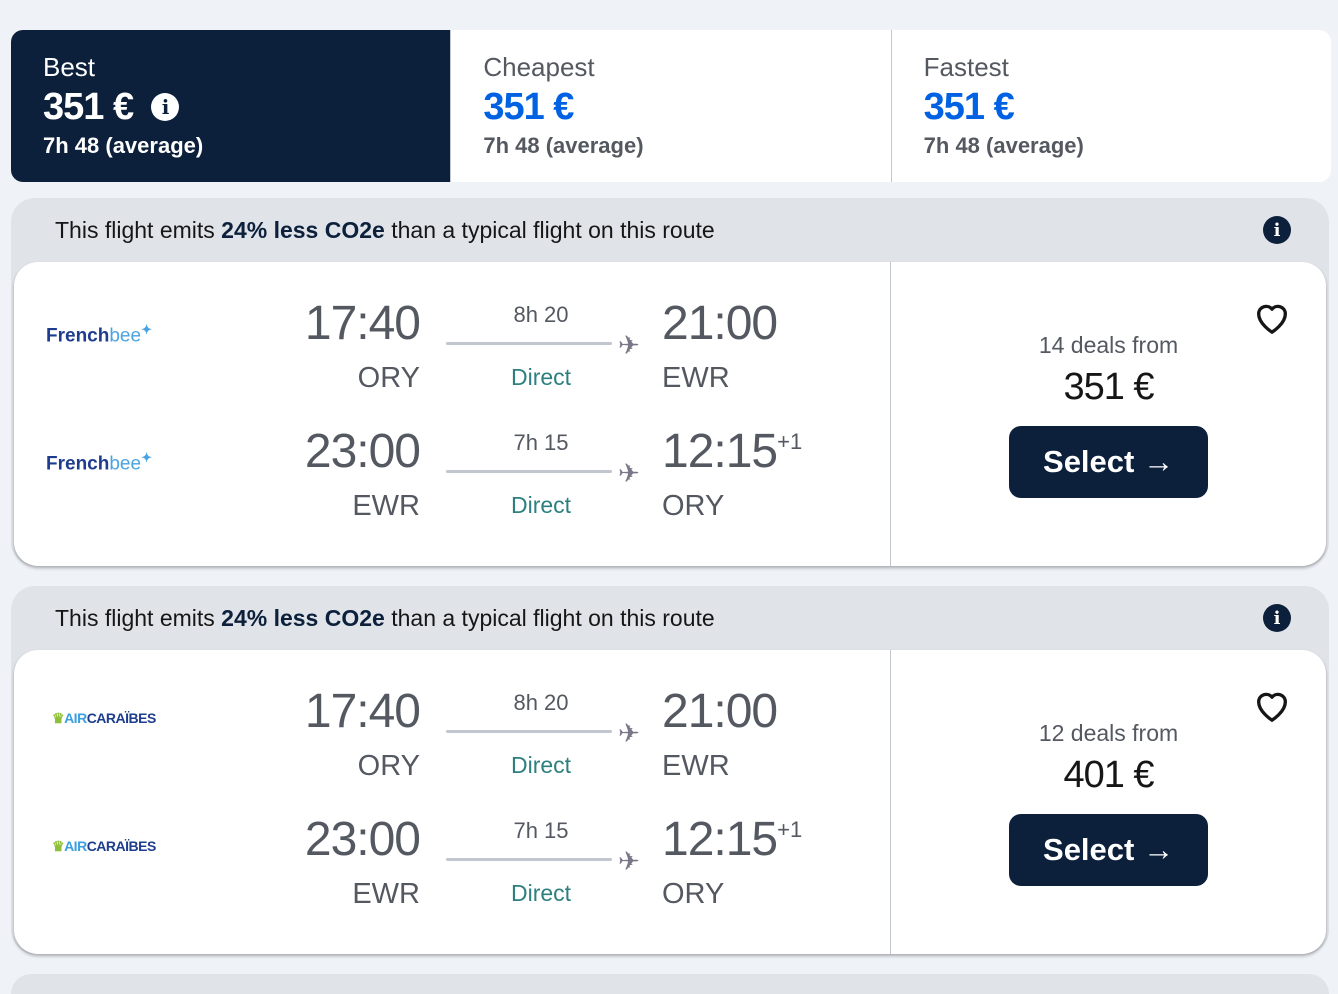 The height and width of the screenshot is (994, 1338). I want to click on deals-count: 12 deals from, so click(1108, 733).